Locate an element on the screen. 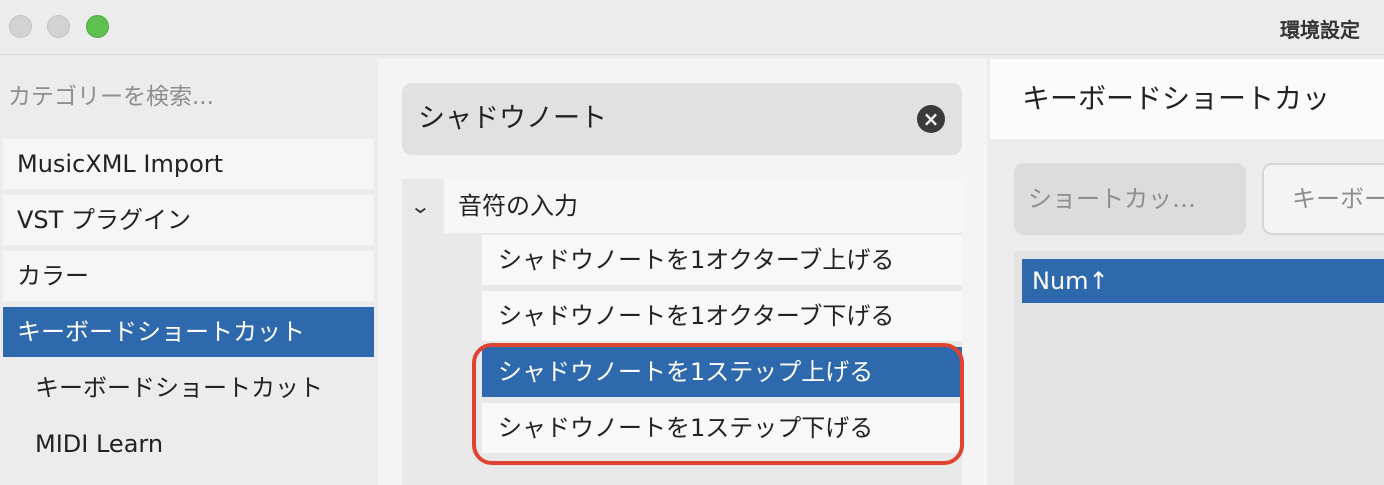 The image size is (1384, 485). category-subitem-midi-learn: MIDI Learn is located at coordinates (99, 444).